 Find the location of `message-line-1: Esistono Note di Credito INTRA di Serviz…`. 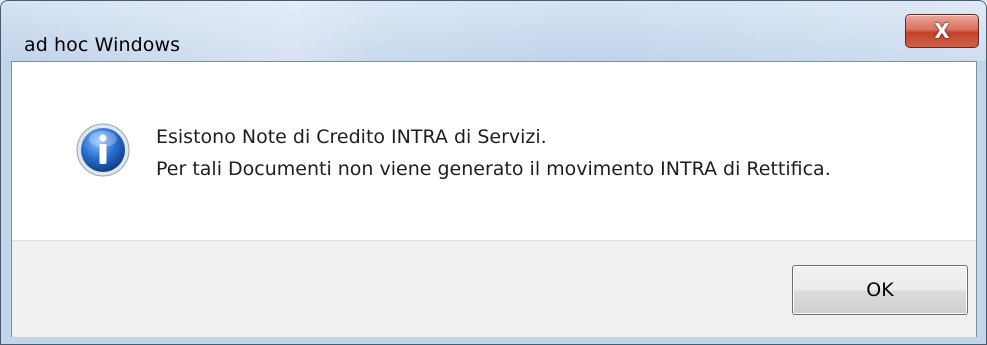

message-line-1: Esistono Note di Credito INTRA di Serviz… is located at coordinates (351, 137).